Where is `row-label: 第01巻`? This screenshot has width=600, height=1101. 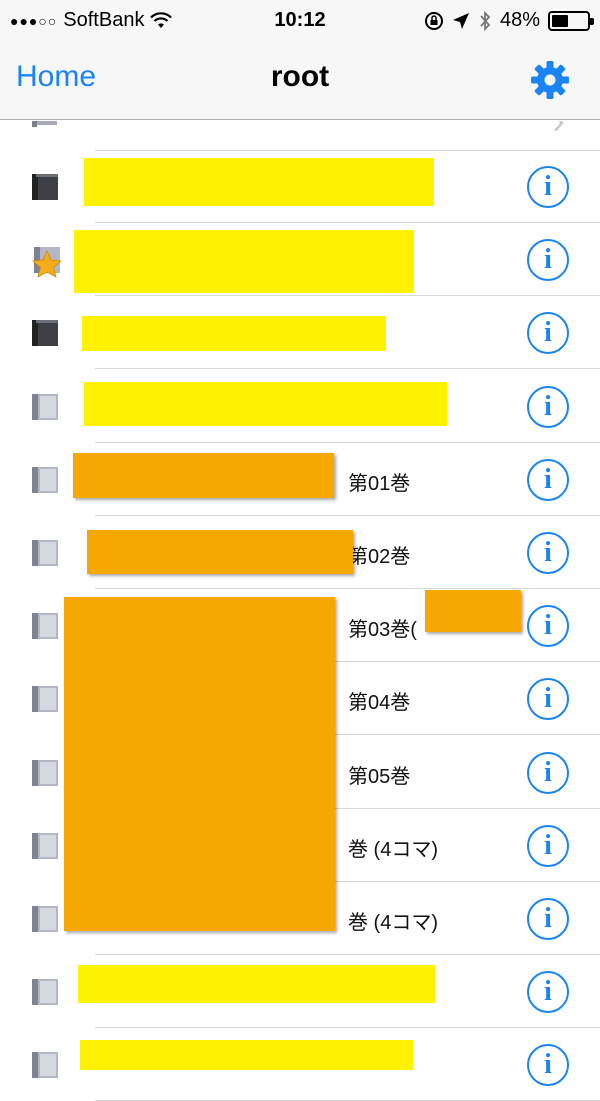 row-label: 第01巻 is located at coordinates (379, 483).